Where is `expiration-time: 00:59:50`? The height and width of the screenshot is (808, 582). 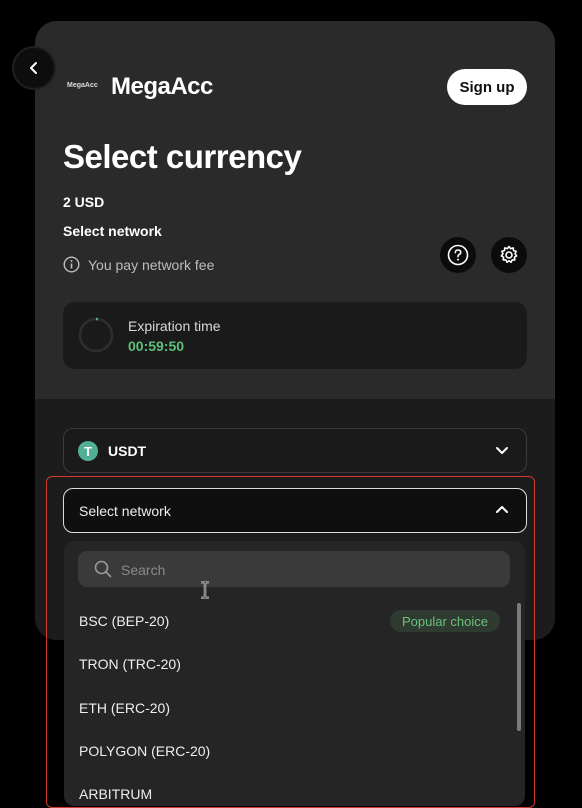
expiration-time: 00:59:50 is located at coordinates (156, 346).